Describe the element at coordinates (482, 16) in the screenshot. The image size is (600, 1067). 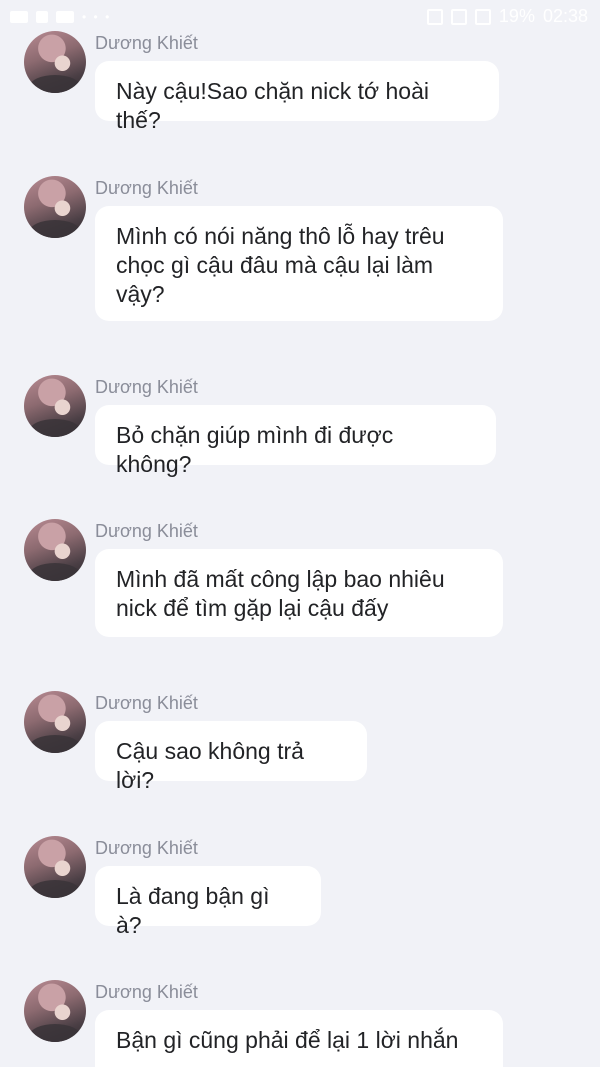
I see `sim-icon` at that location.